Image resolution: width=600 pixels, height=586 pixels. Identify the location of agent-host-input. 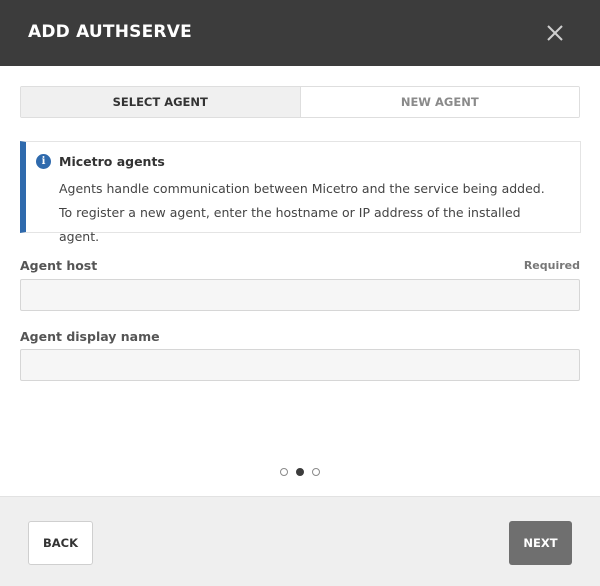
(300, 295).